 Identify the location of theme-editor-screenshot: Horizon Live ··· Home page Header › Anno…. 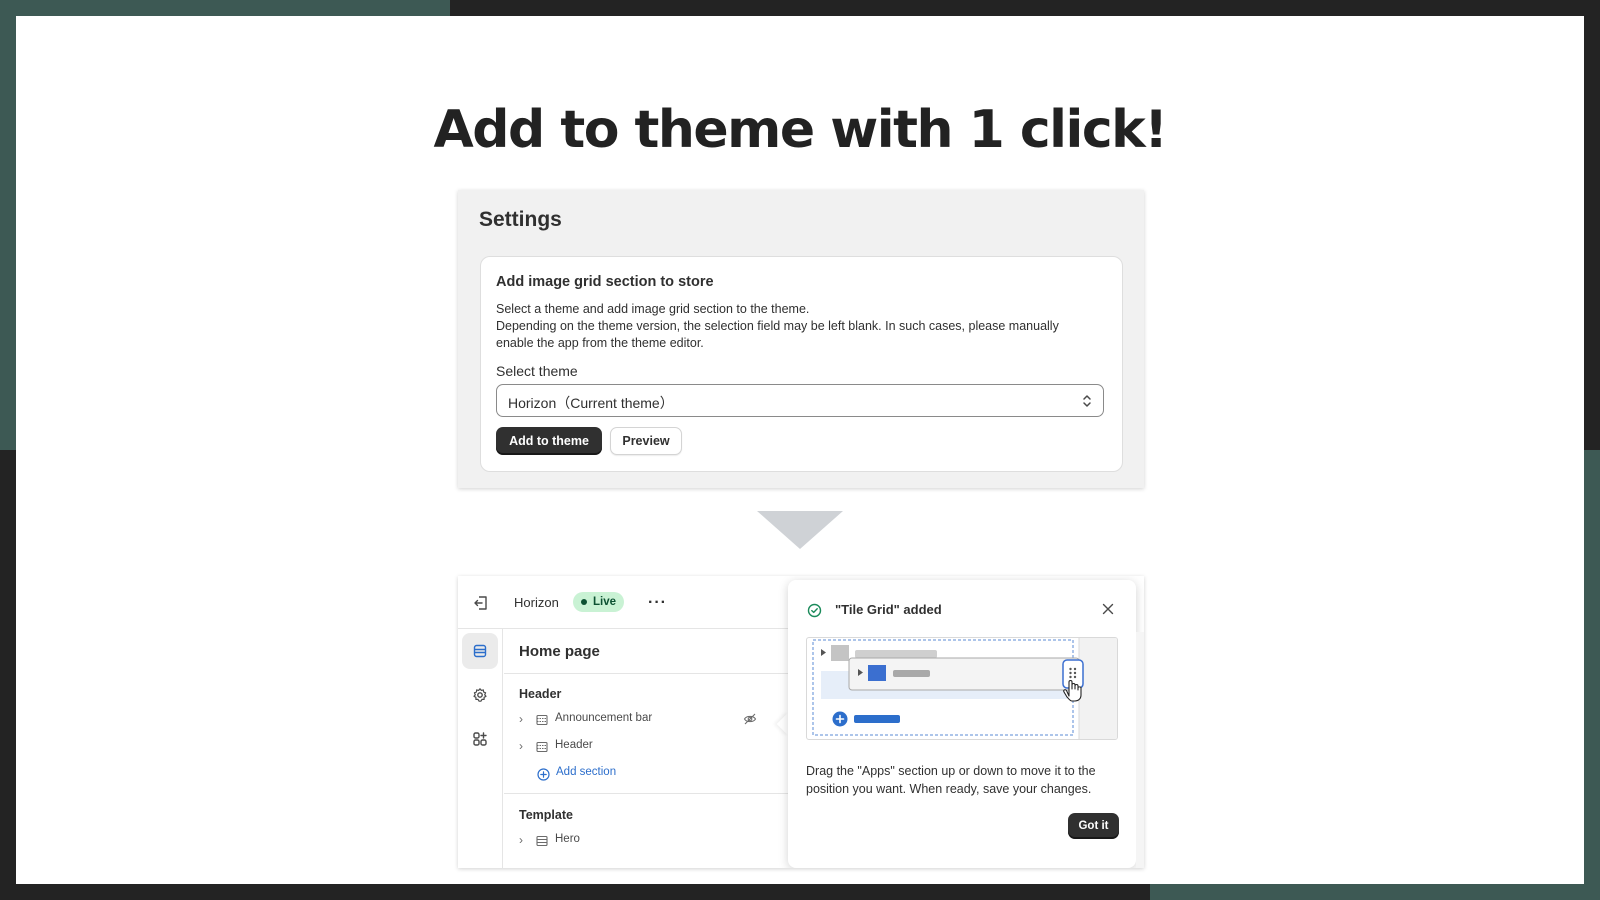
(801, 722).